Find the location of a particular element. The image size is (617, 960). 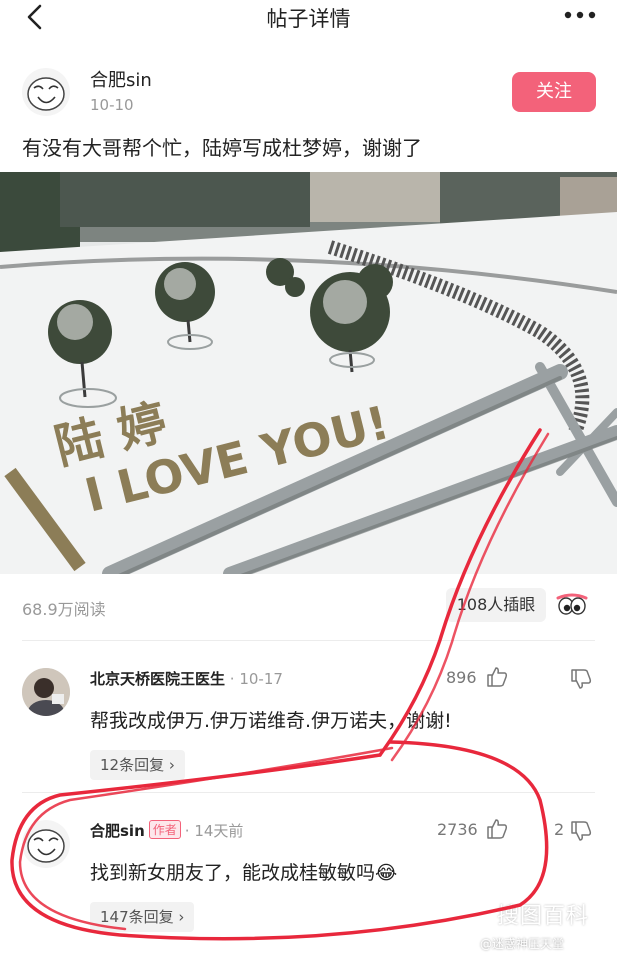

watermark-logo: 搜图百科 is located at coordinates (543, 916).